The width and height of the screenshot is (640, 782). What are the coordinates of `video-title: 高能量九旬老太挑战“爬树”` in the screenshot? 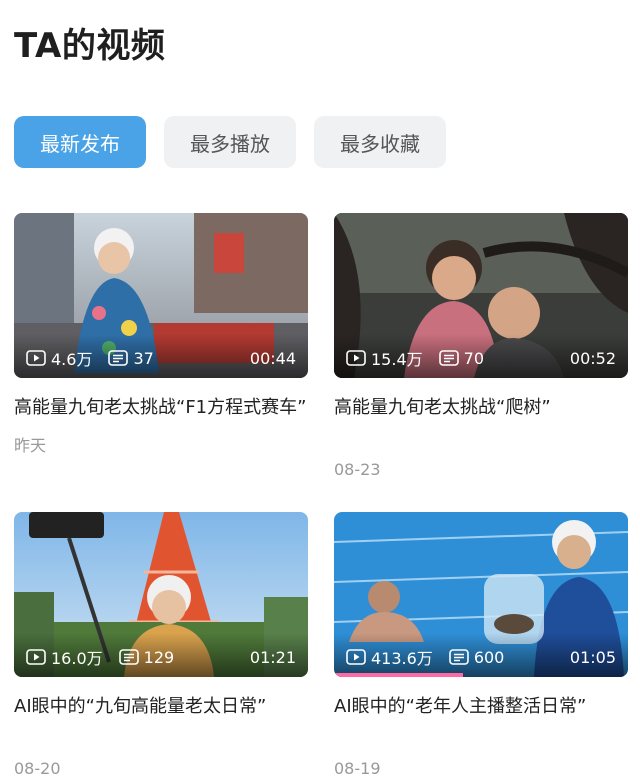 It's located at (481, 408).